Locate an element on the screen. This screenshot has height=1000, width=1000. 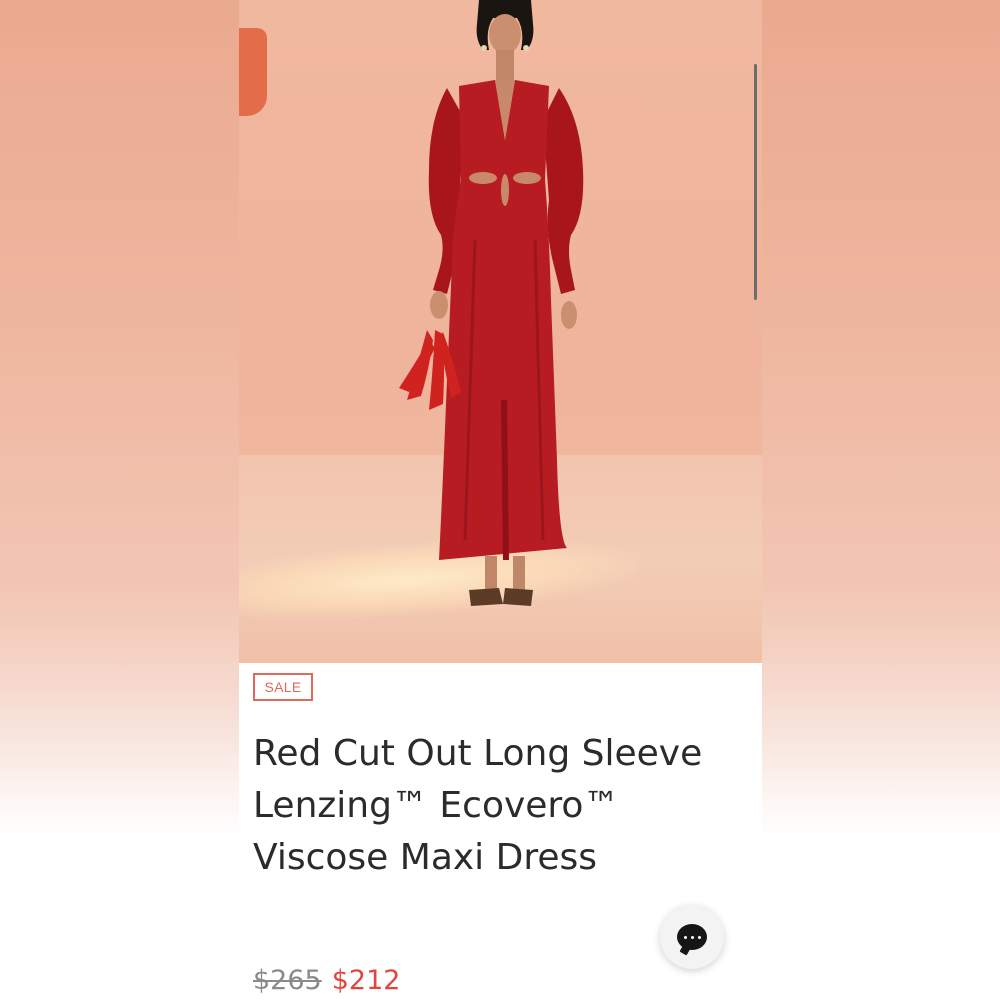
model-in-dress is located at coordinates (491, 303).